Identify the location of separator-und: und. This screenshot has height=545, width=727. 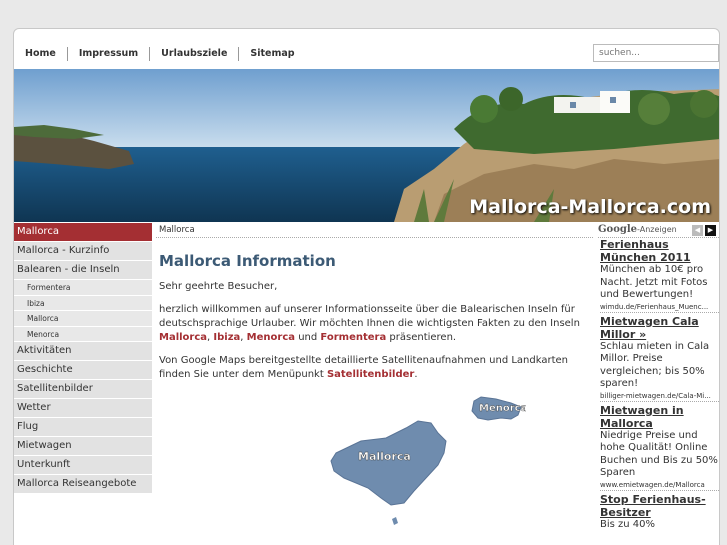
(308, 337).